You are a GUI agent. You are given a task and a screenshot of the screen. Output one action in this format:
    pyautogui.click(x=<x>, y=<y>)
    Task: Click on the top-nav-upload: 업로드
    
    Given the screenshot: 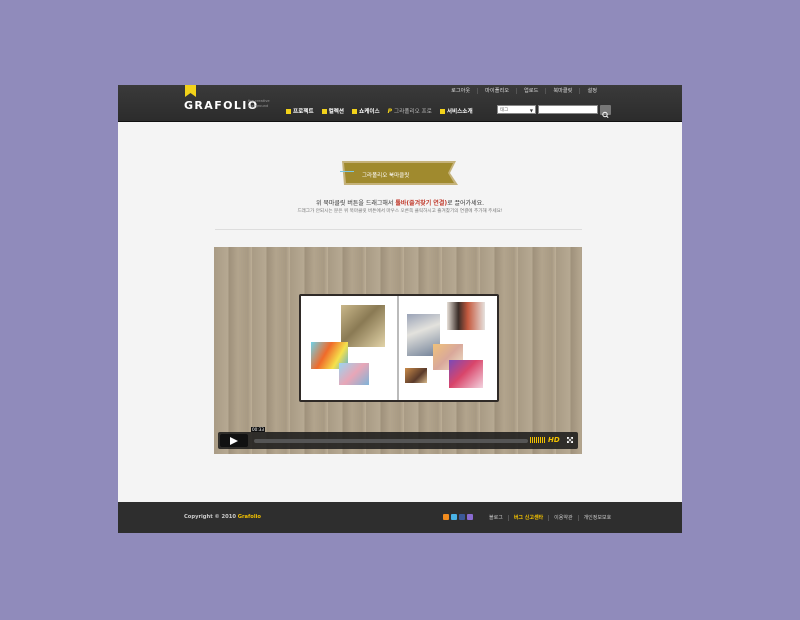 What is the action you would take?
    pyautogui.click(x=530, y=91)
    